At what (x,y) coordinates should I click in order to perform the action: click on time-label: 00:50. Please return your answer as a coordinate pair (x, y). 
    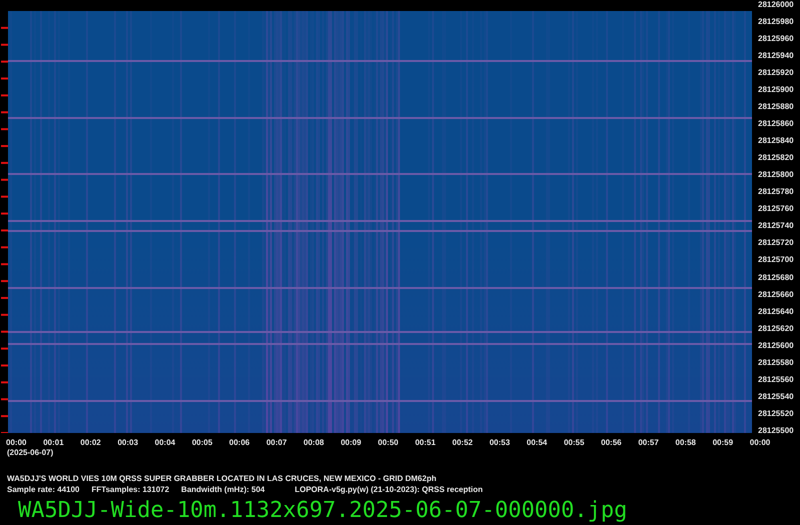
    Looking at the image, I should click on (389, 443).